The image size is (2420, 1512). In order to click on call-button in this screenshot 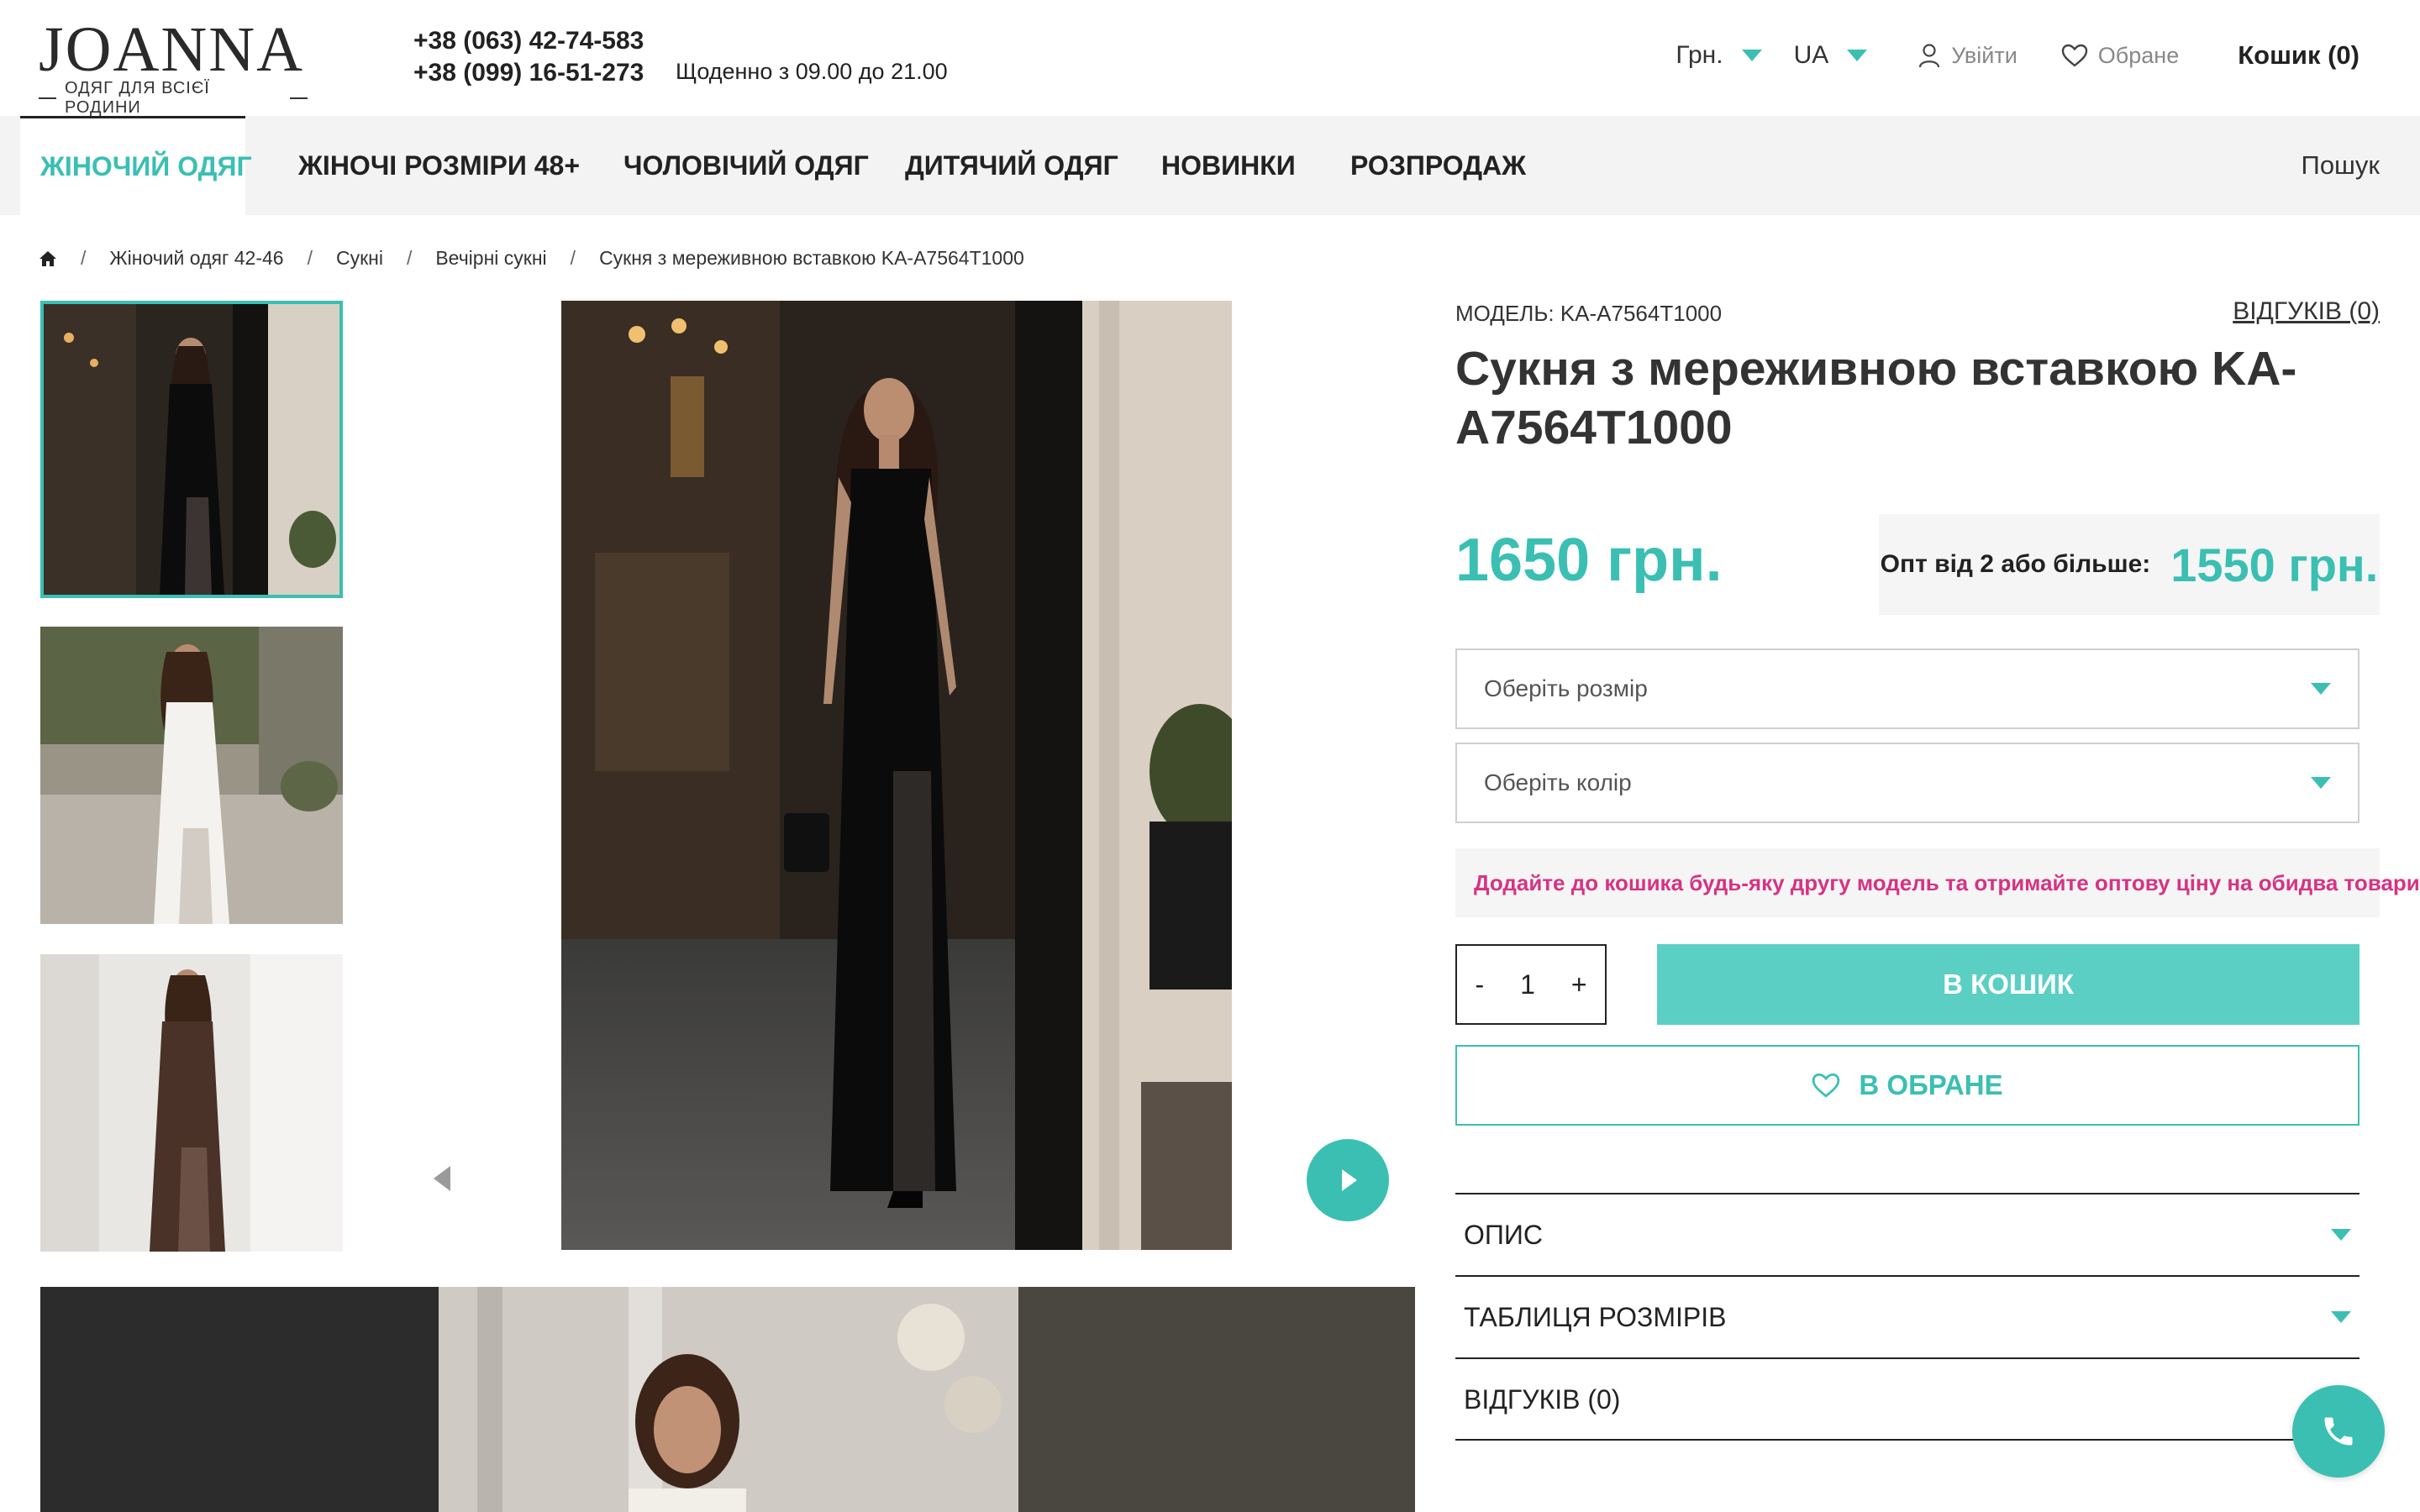, I will do `click(2338, 1431)`.